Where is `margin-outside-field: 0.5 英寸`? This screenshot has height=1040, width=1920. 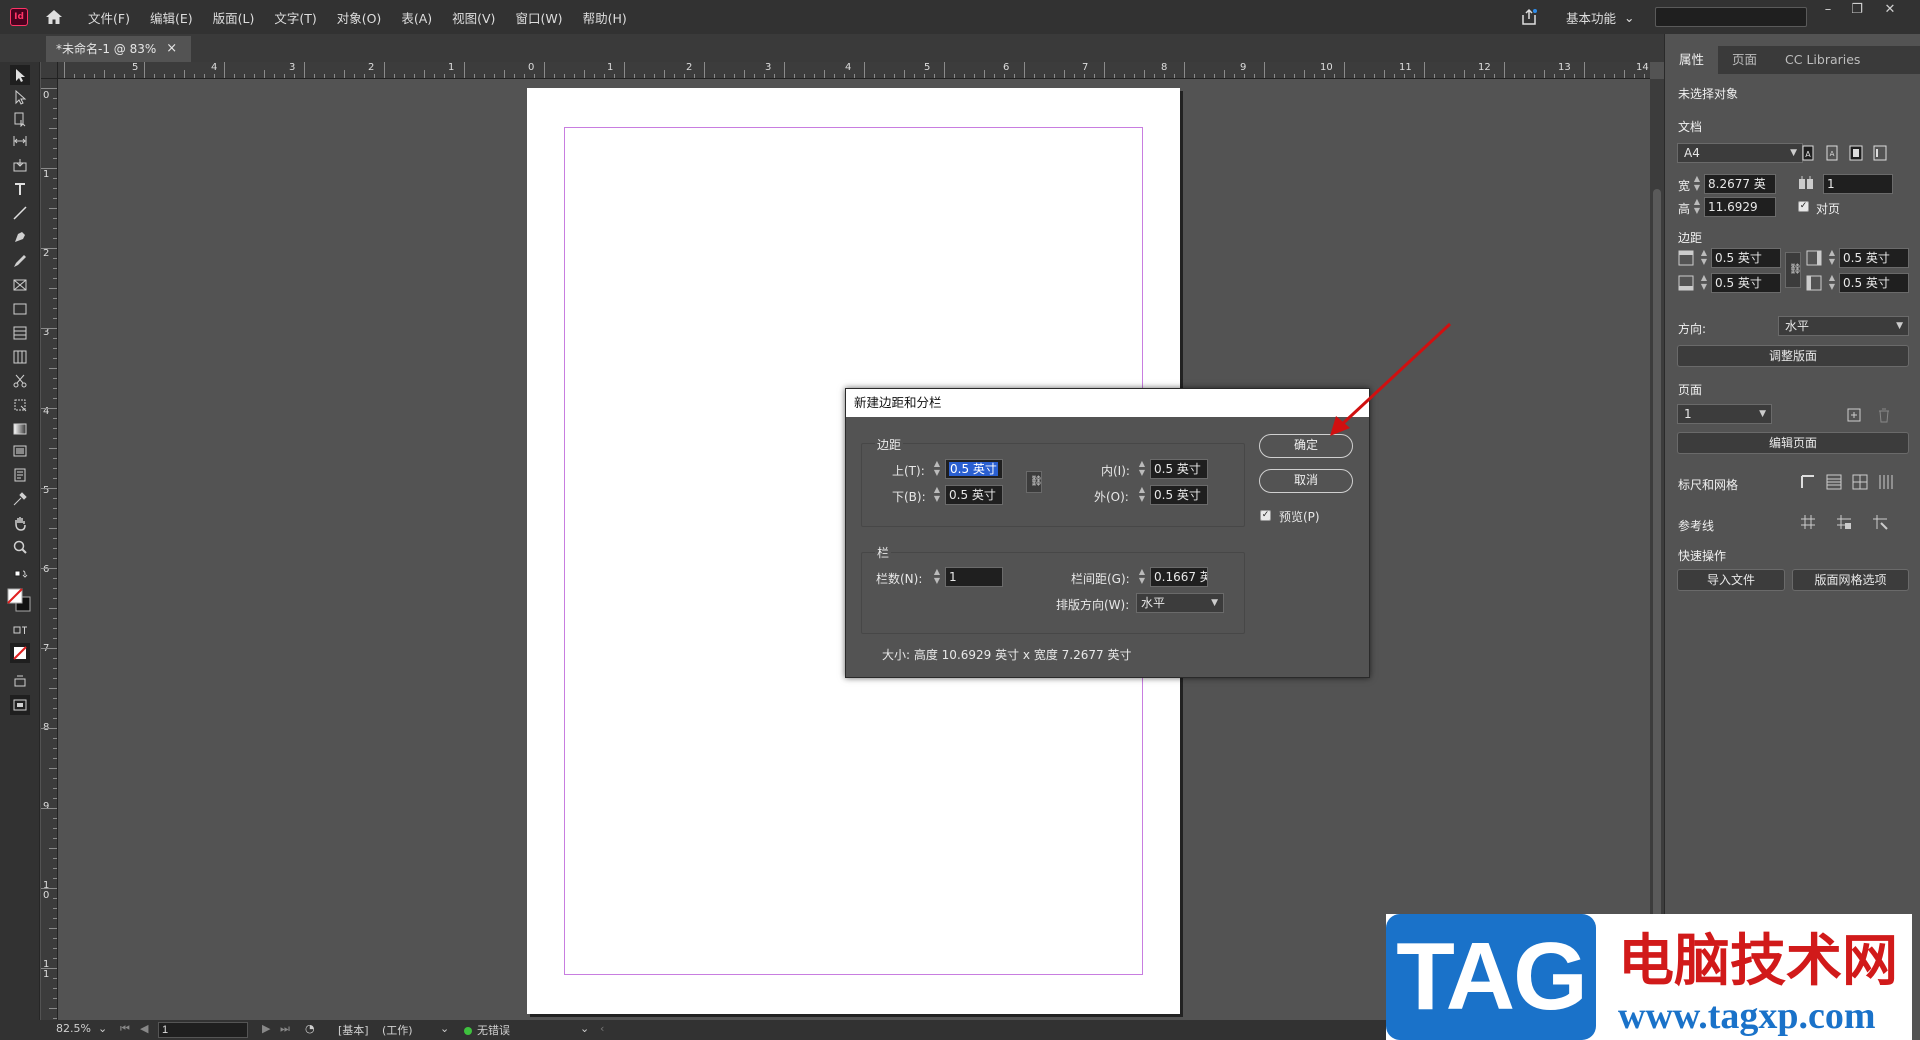 margin-outside-field: 0.5 英寸 is located at coordinates (1874, 283).